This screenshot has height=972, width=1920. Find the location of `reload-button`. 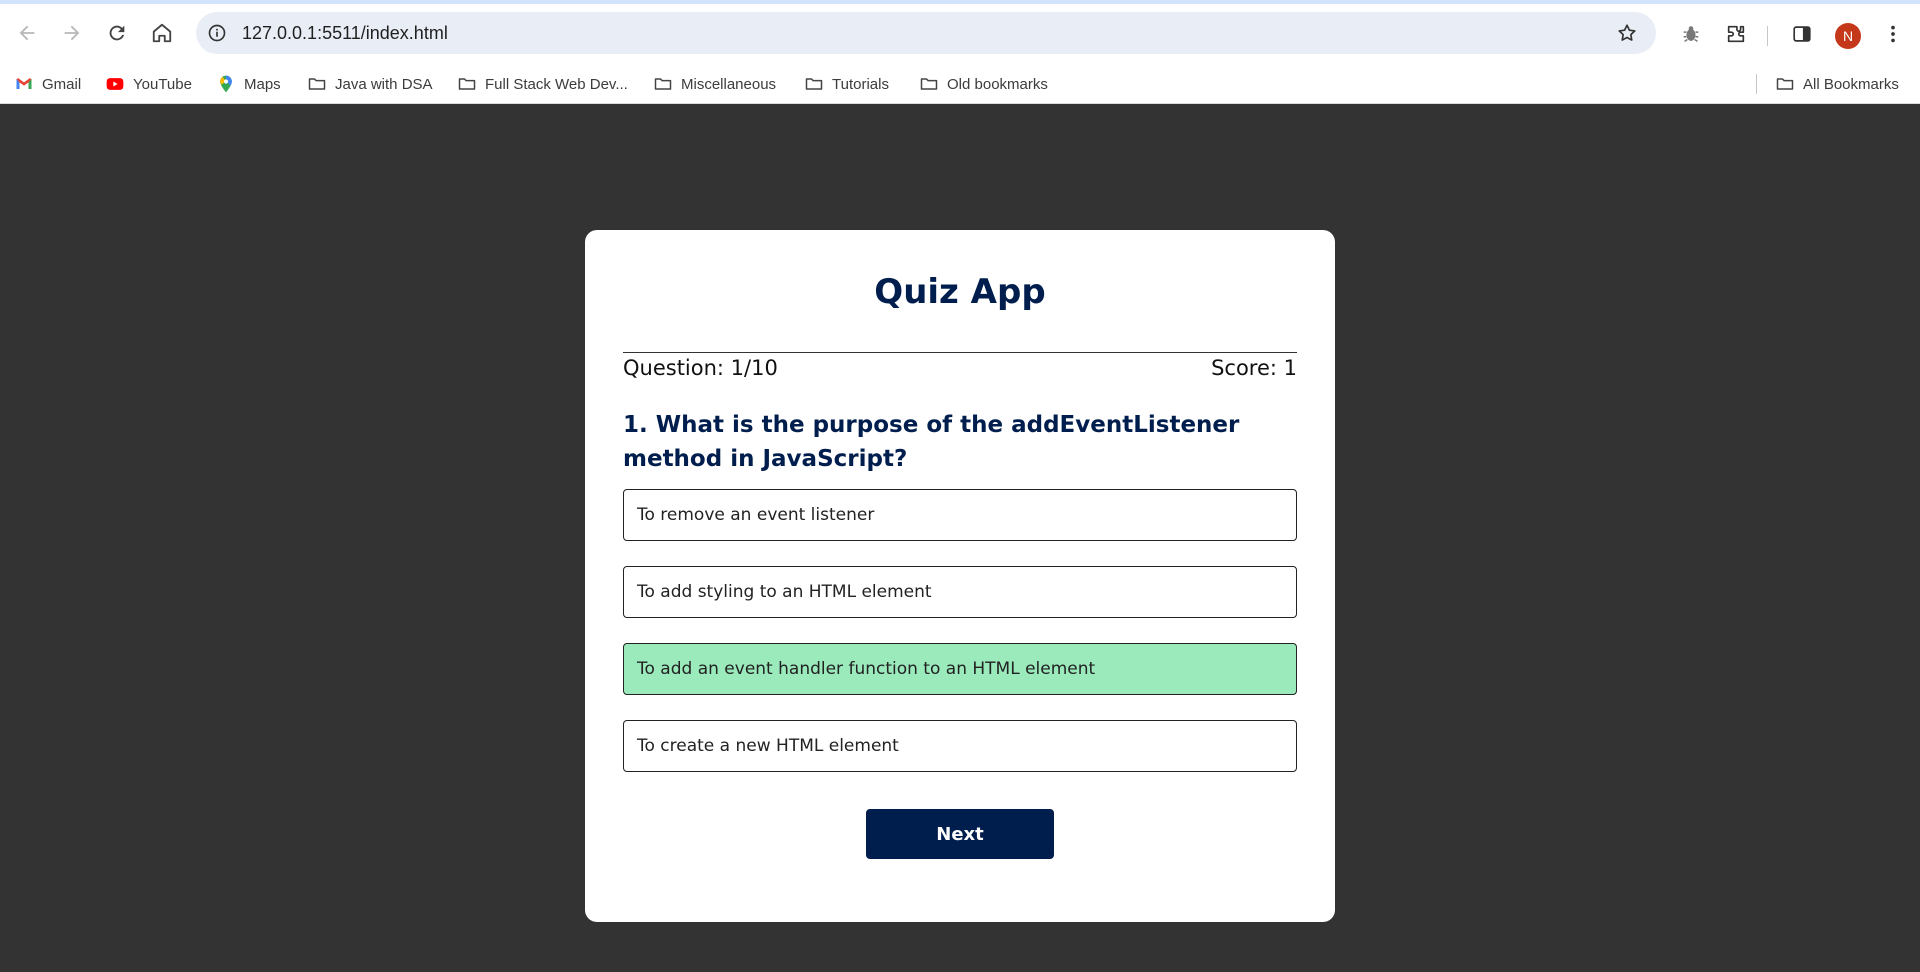

reload-button is located at coordinates (117, 33).